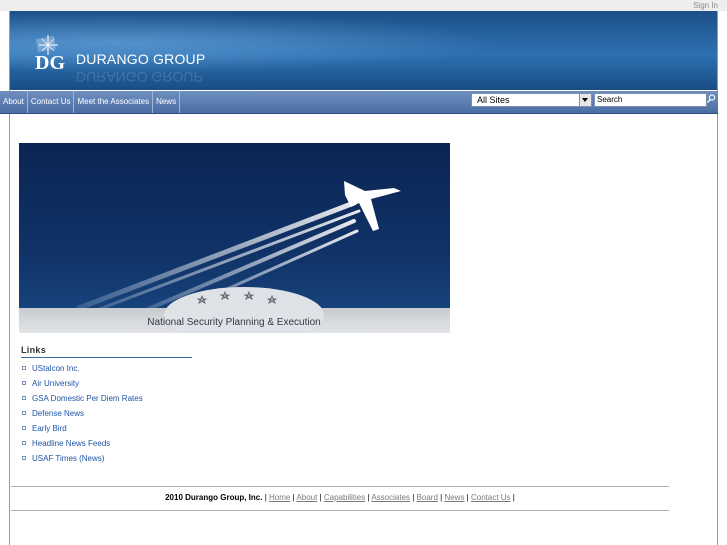  What do you see at coordinates (82, 428) in the screenshot?
I see `list-item: Early Bird` at bounding box center [82, 428].